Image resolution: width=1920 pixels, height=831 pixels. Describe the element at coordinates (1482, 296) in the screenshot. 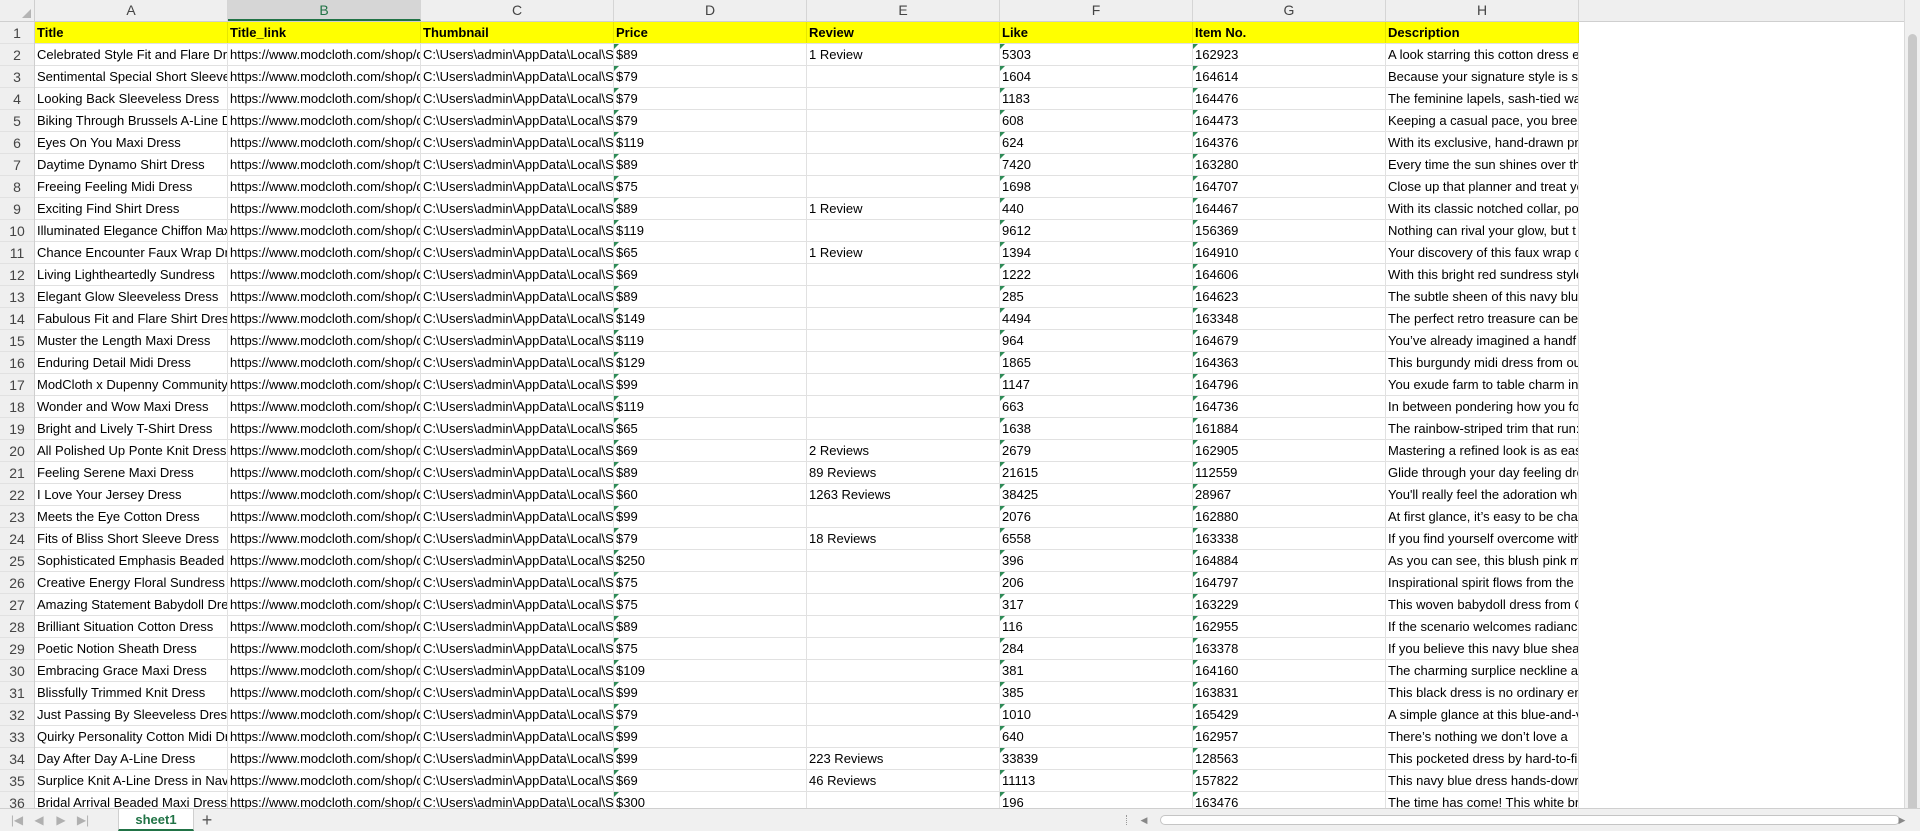

I see `cell-h: The subtle sheen of this navy blue` at that location.